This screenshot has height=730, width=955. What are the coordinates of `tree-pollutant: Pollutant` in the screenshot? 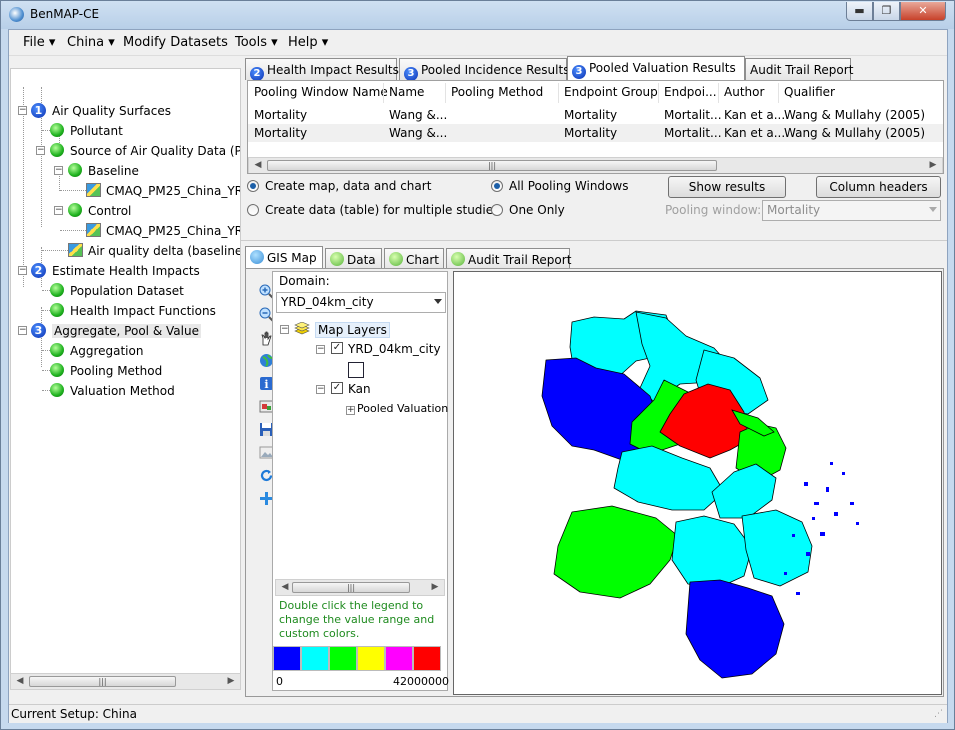 It's located at (96, 131).